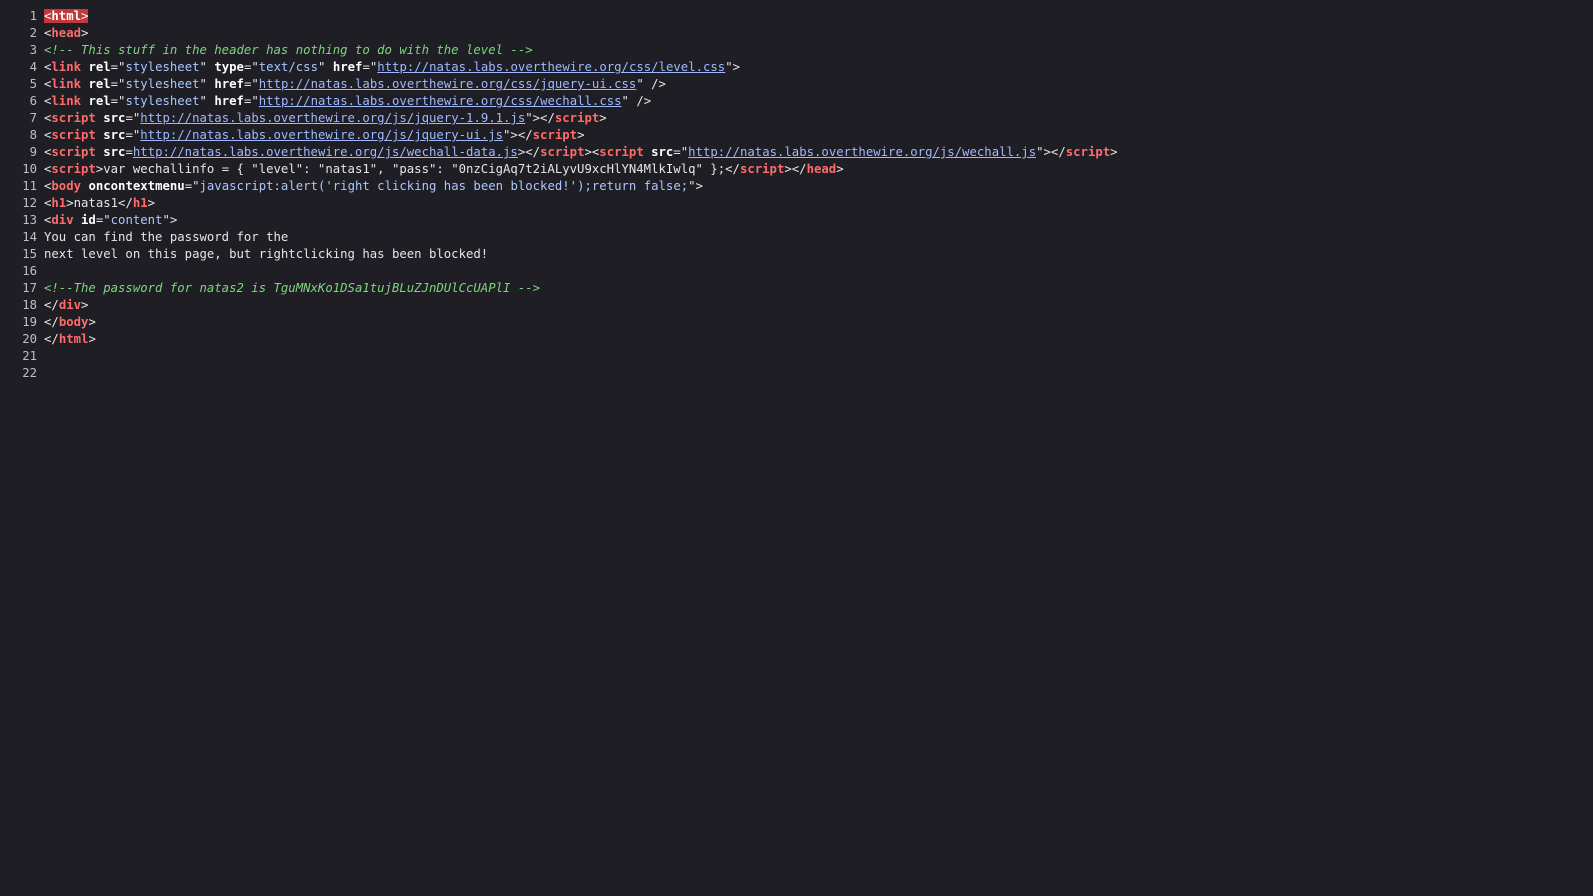 Image resolution: width=1593 pixels, height=896 pixels. What do you see at coordinates (796, 356) in the screenshot?
I see `source-line: 21` at bounding box center [796, 356].